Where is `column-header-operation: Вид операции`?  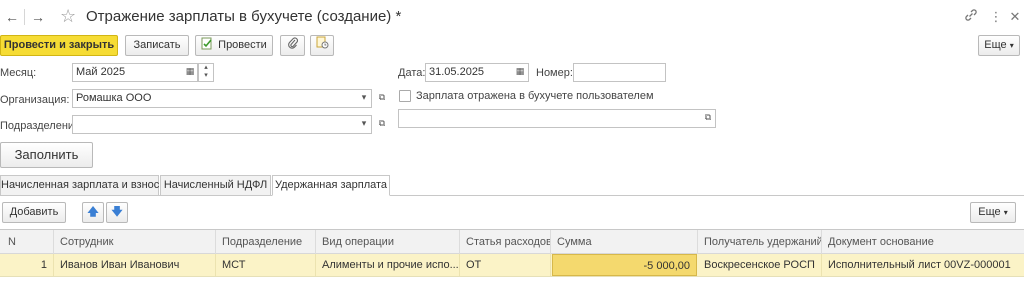
column-header-operation: Вид операции is located at coordinates (388, 242).